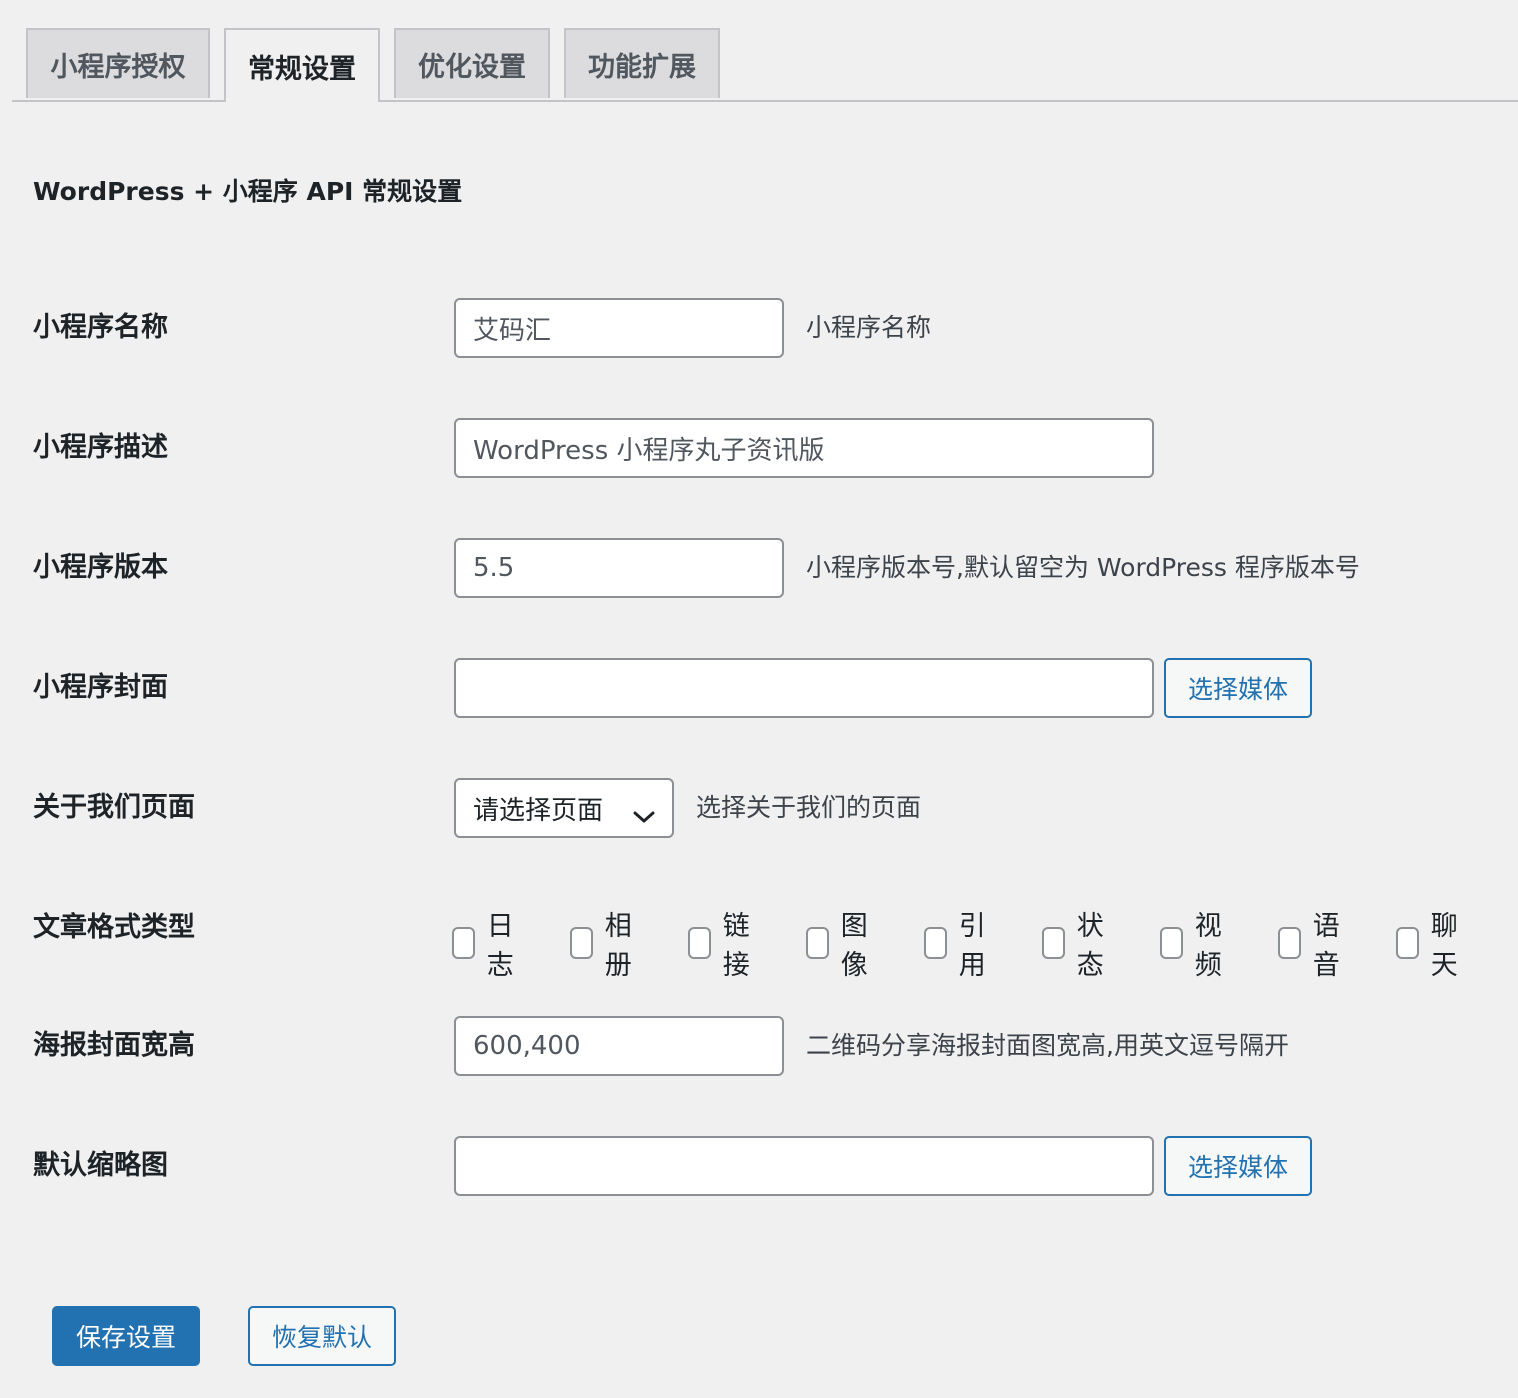 The image size is (1518, 1398). I want to click on chevron-down-icon, so click(644, 812).